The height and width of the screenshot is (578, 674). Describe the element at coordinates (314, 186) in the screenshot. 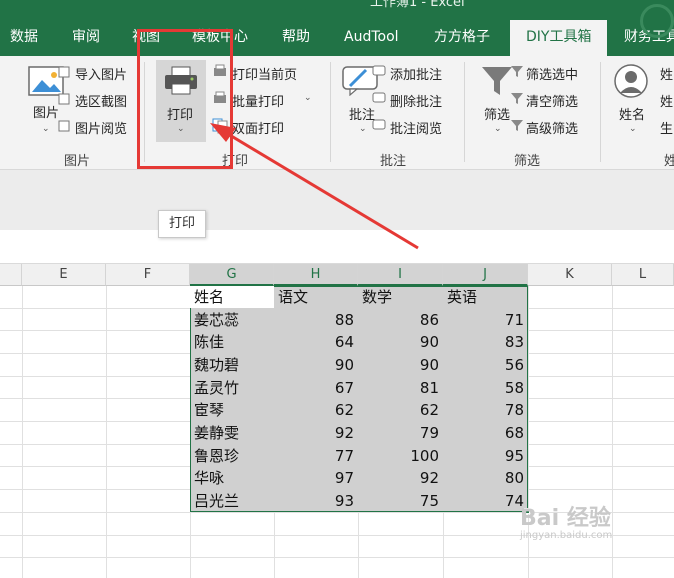

I see `annotation-arrow-icon` at that location.